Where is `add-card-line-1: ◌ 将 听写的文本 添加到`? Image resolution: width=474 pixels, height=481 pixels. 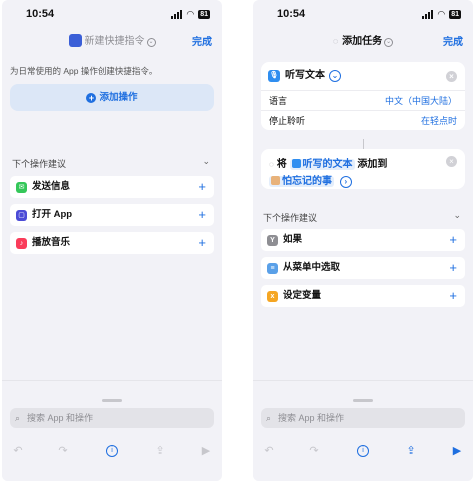
add-card-line-1: ◌ 将 听写的文本 添加到 is located at coordinates (328, 162).